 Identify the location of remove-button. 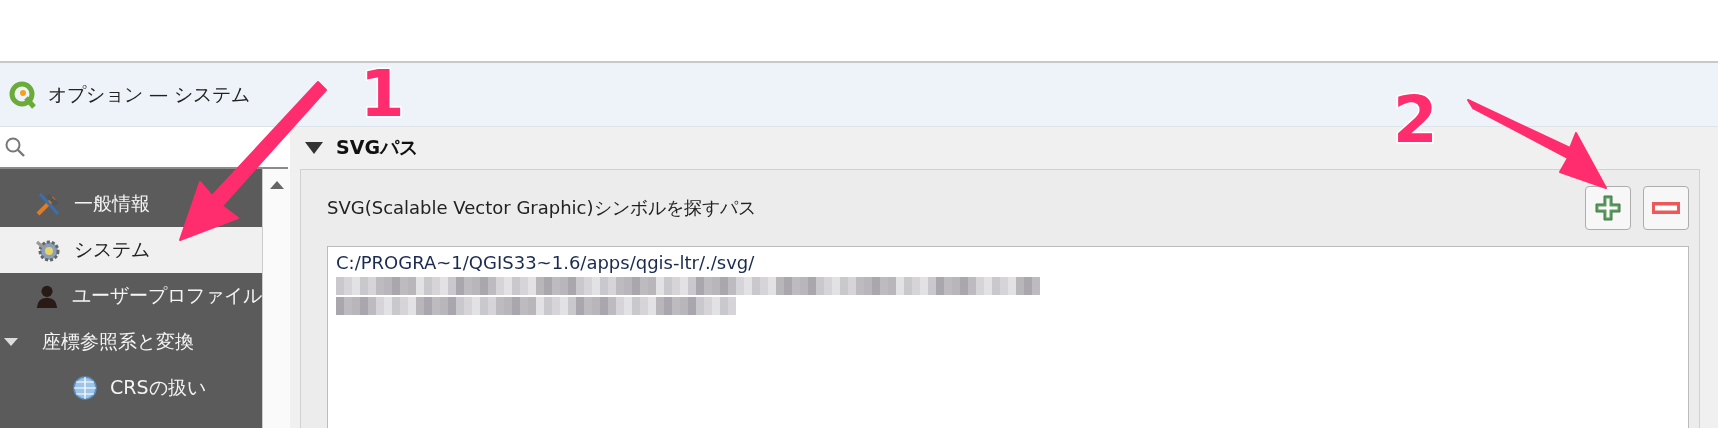
(1666, 208).